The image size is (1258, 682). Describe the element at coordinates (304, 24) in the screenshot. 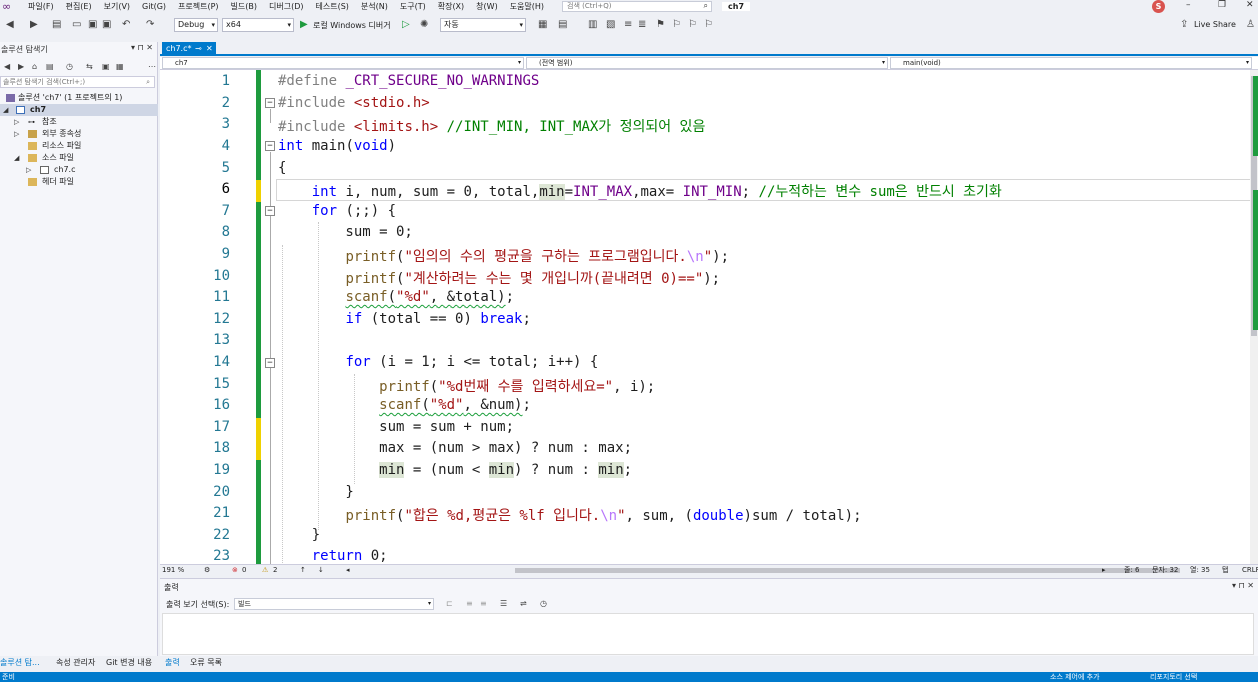

I see `start-debug-icon: ▶` at that location.